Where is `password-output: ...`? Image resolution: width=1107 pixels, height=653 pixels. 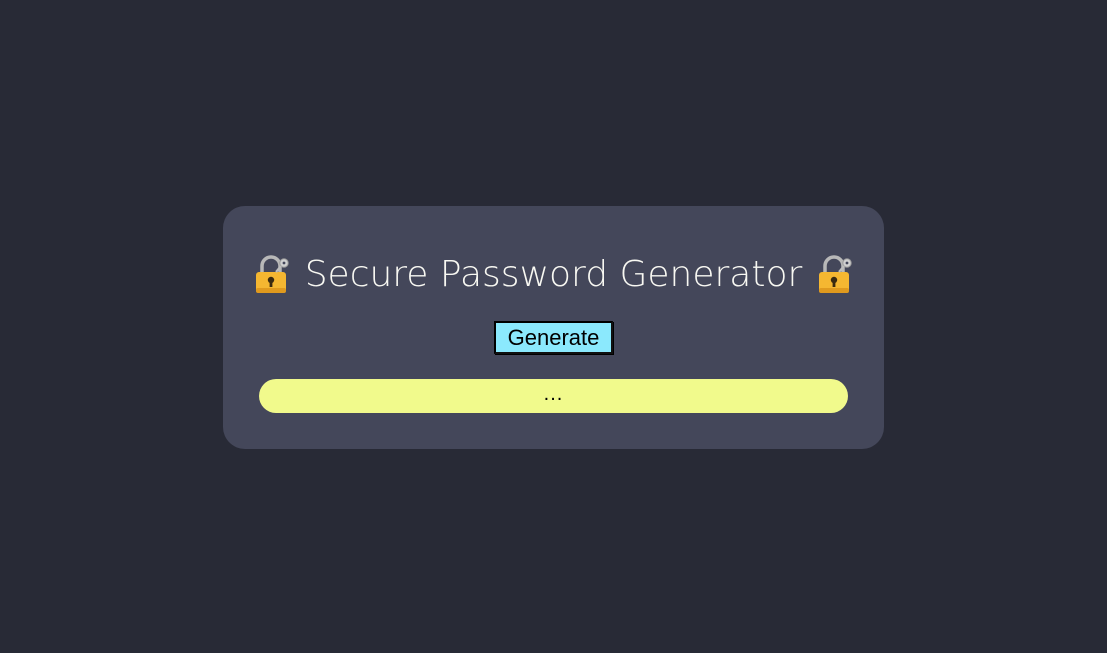 password-output: ... is located at coordinates (553, 396).